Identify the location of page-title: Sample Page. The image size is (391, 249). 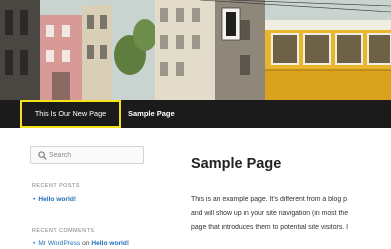
(236, 164).